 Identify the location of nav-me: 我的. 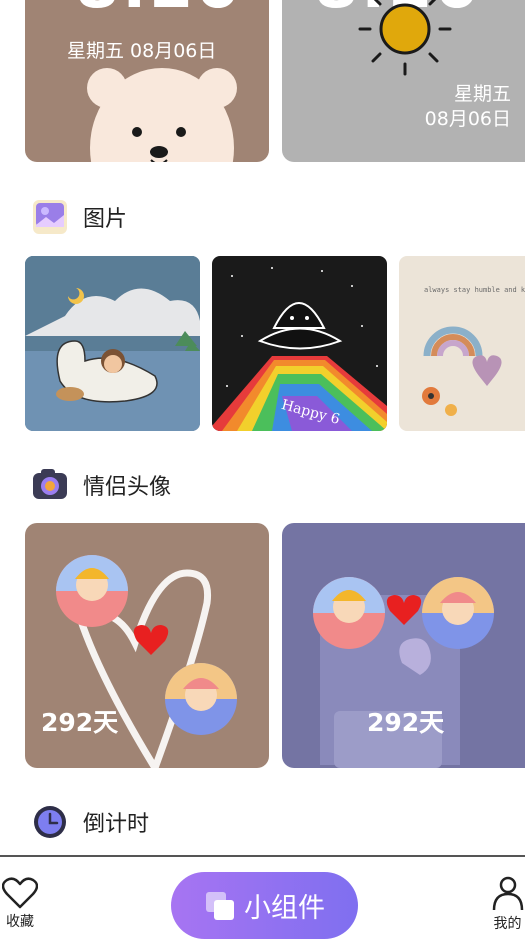
(507, 904).